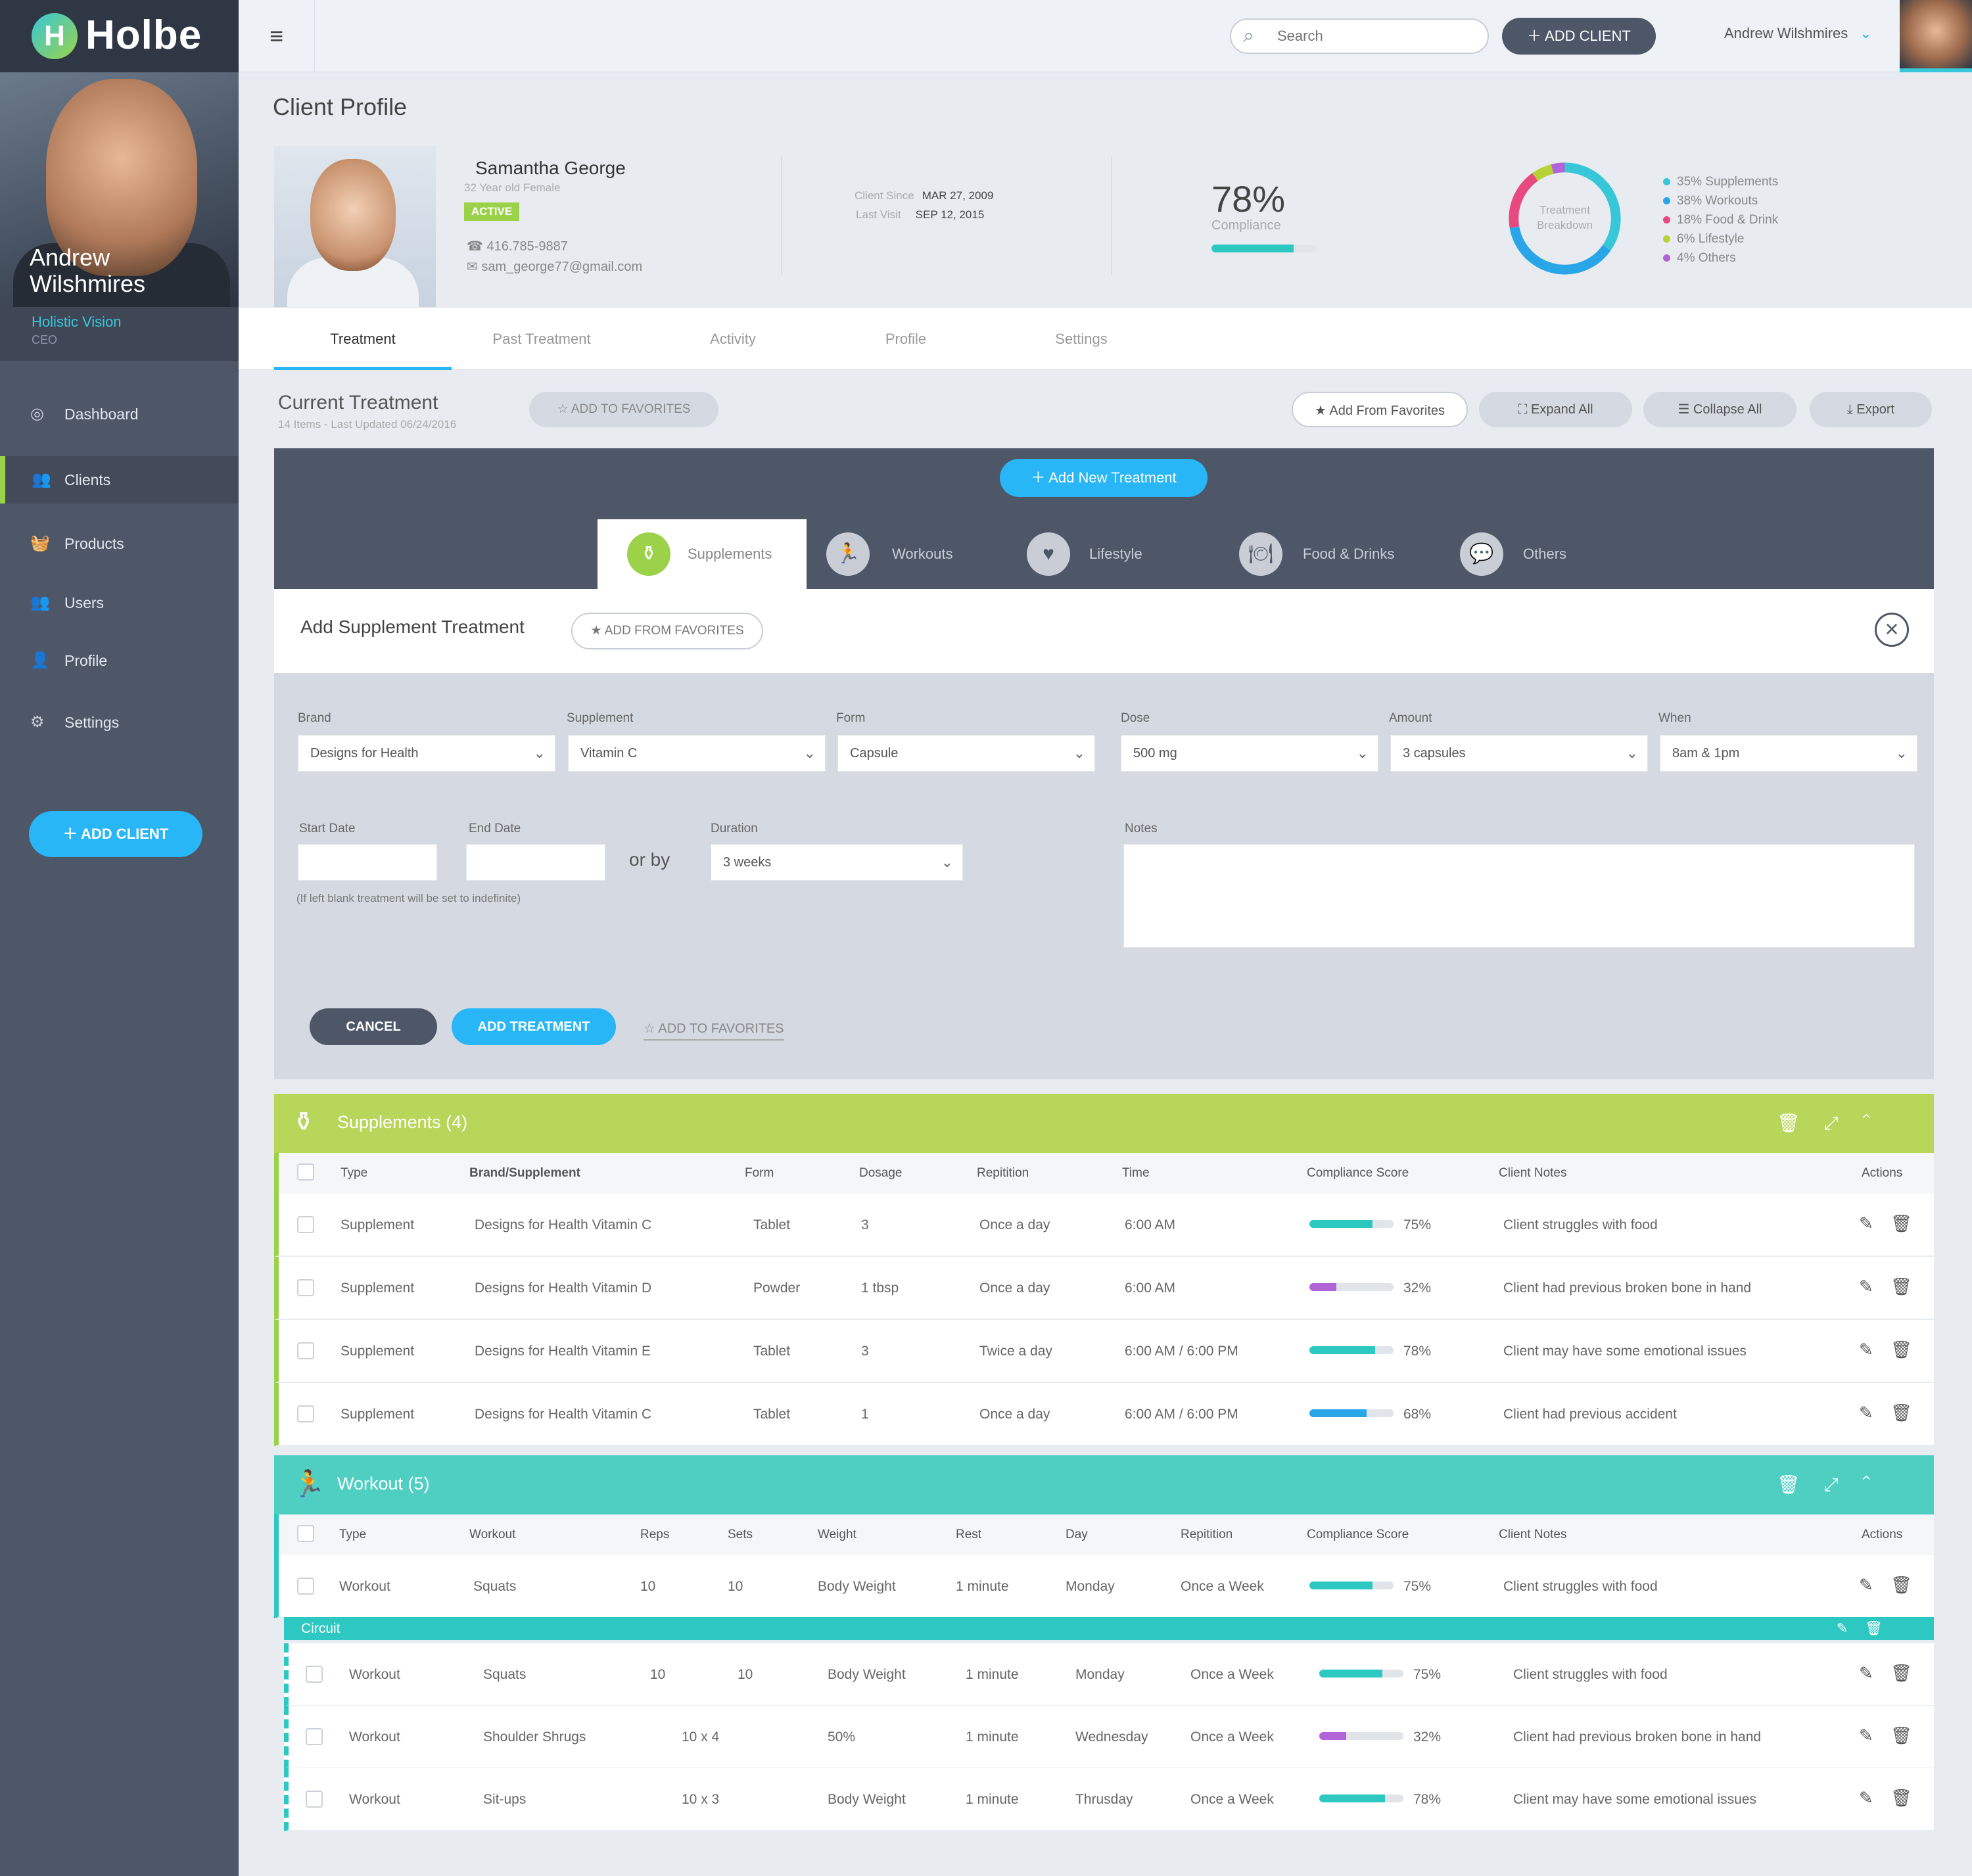  What do you see at coordinates (837, 862) in the screenshot?
I see `duration-select: 3 weeks ⌄` at bounding box center [837, 862].